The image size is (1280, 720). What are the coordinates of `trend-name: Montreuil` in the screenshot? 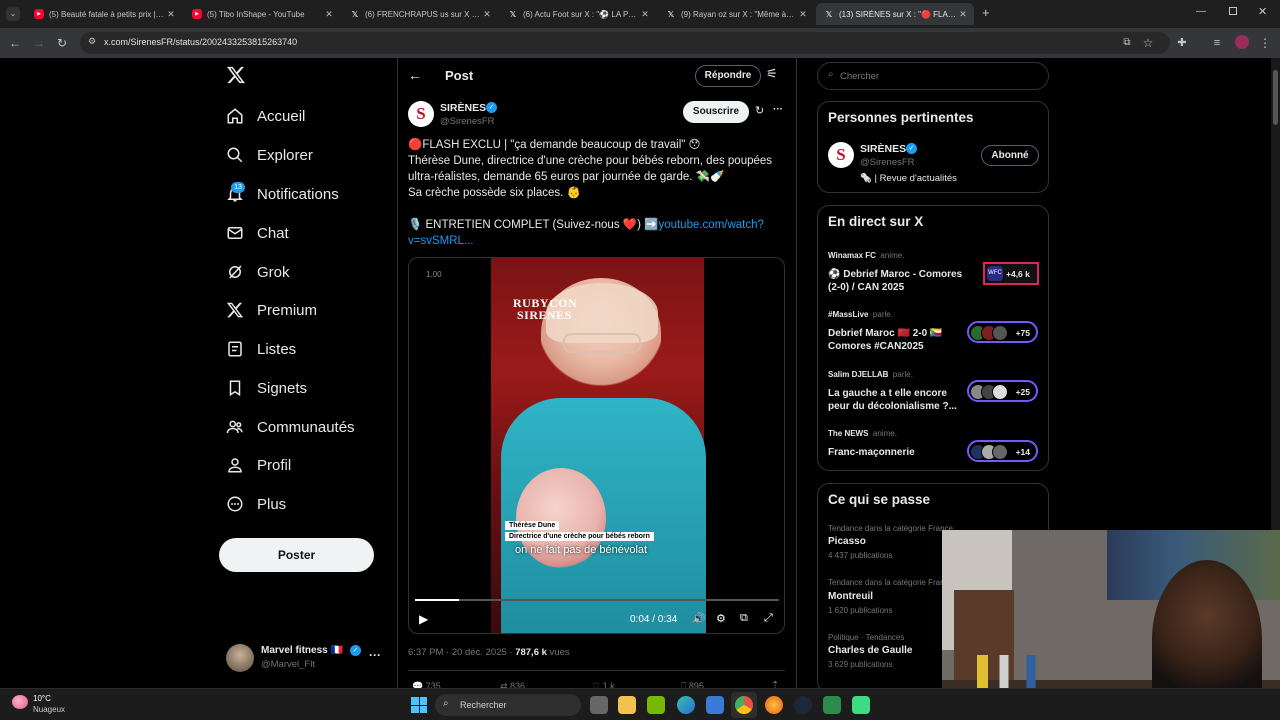 It's located at (850, 596).